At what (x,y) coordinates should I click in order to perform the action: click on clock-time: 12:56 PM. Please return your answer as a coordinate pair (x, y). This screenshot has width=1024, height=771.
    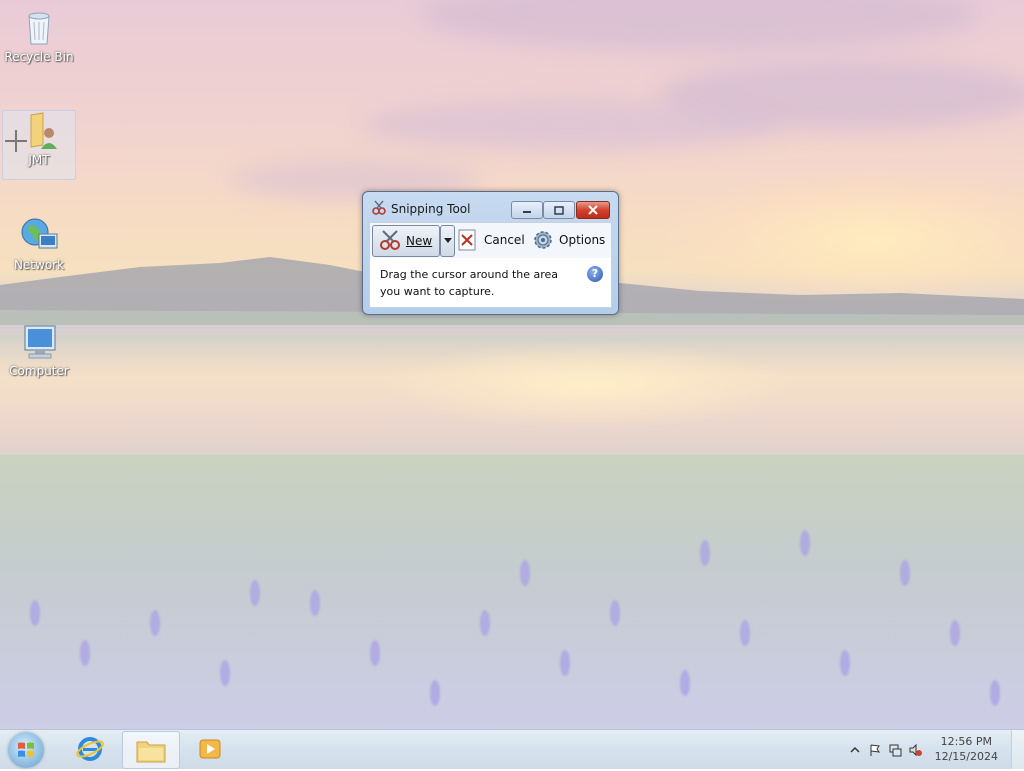
    Looking at the image, I should click on (966, 741).